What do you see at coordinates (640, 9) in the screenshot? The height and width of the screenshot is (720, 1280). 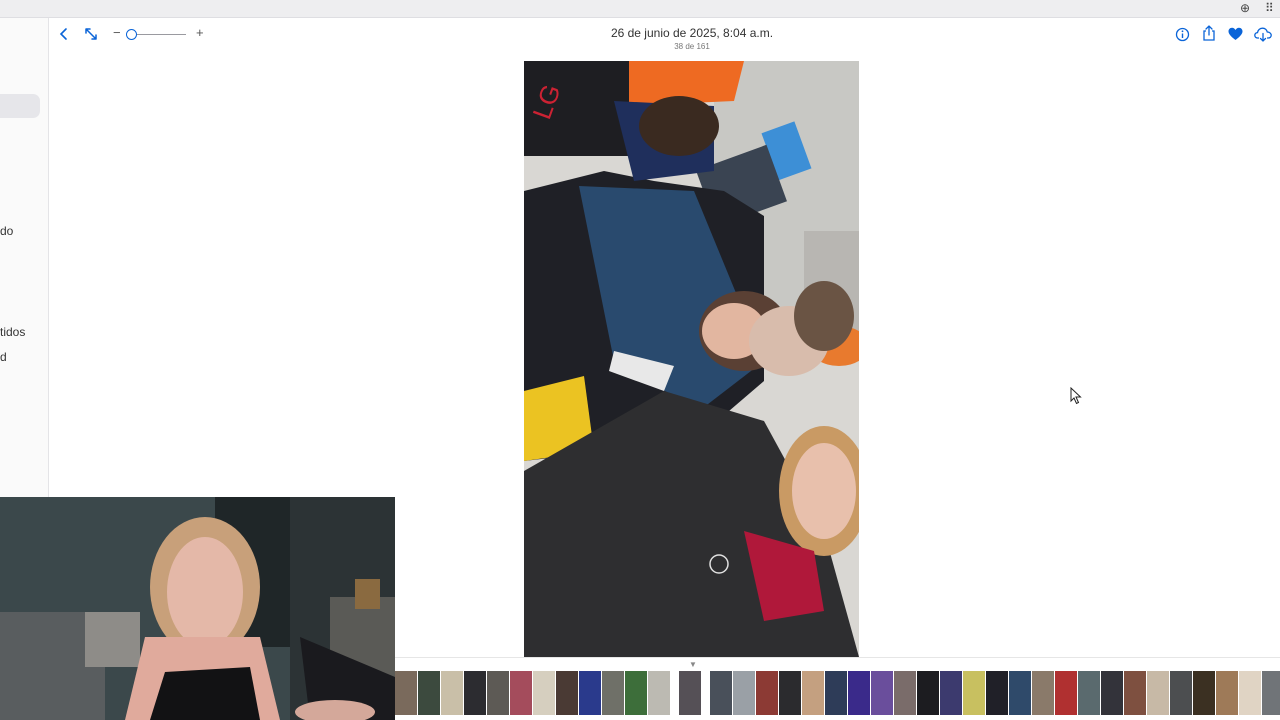 I see `browser-top-bar: ⊕ ⠿` at bounding box center [640, 9].